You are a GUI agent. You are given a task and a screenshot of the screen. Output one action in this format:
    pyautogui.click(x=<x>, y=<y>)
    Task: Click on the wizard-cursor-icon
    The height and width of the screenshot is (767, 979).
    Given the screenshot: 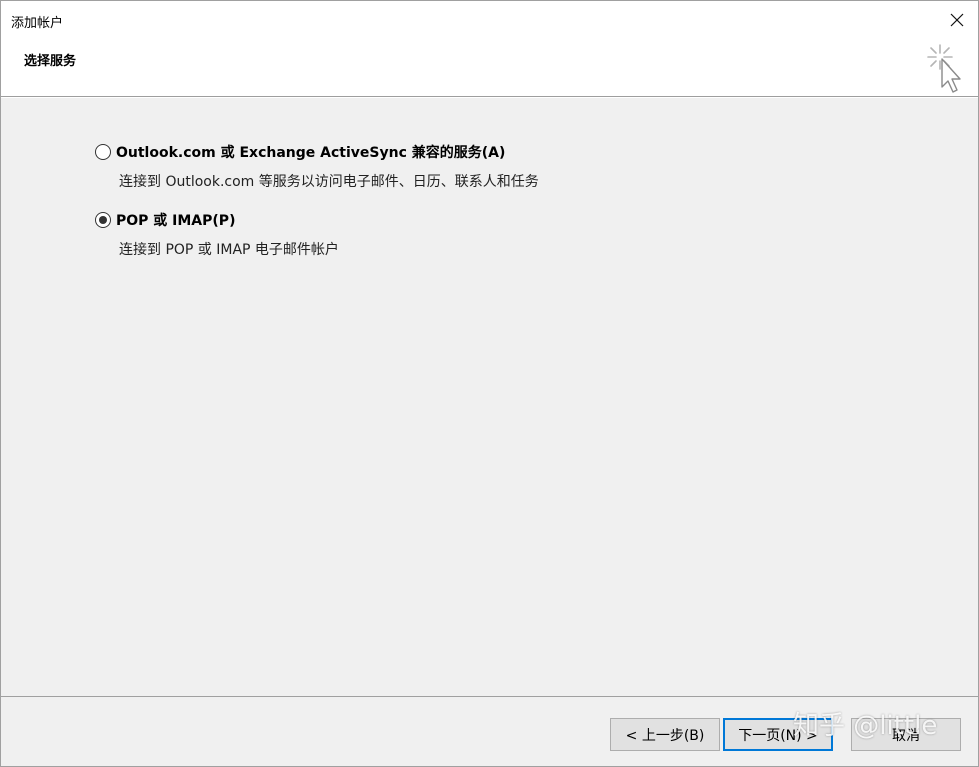 What is the action you would take?
    pyautogui.click(x=944, y=68)
    